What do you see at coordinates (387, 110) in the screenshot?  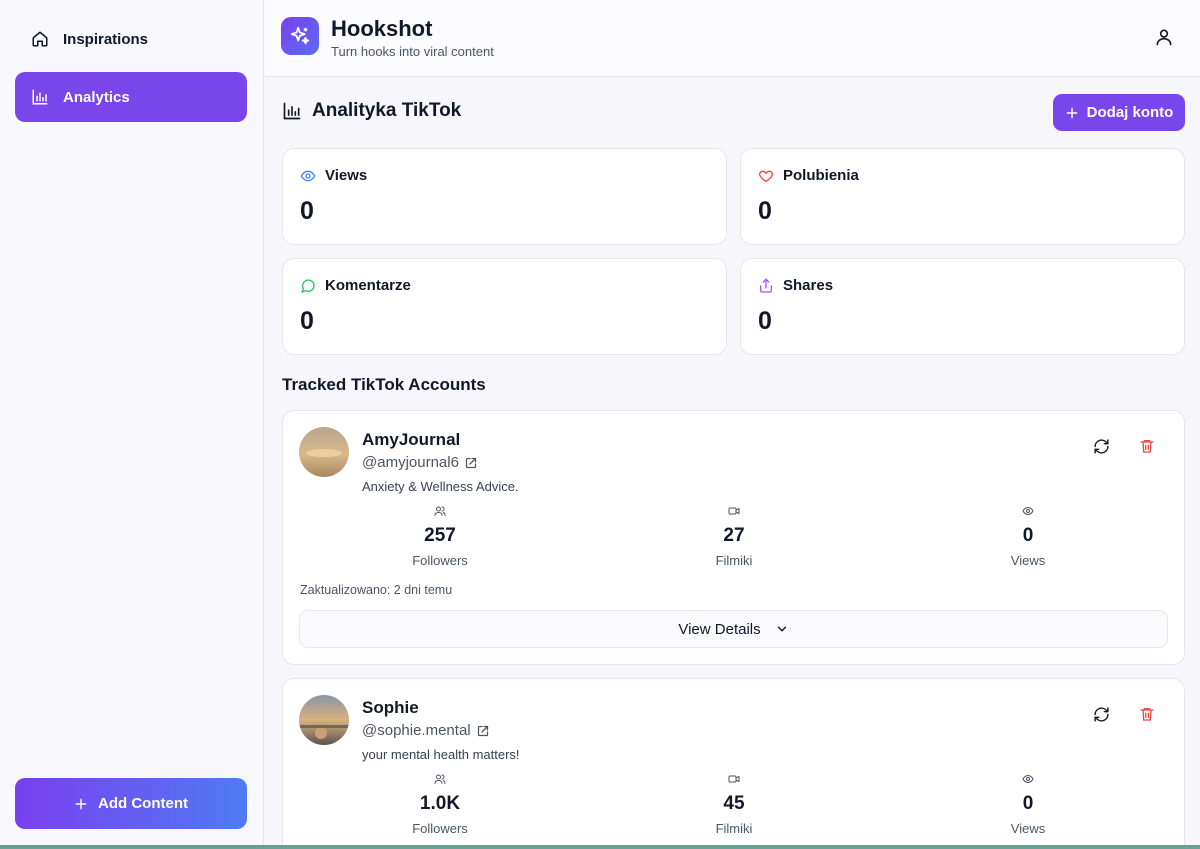 I see `page-title-text: Analityka TikTok` at bounding box center [387, 110].